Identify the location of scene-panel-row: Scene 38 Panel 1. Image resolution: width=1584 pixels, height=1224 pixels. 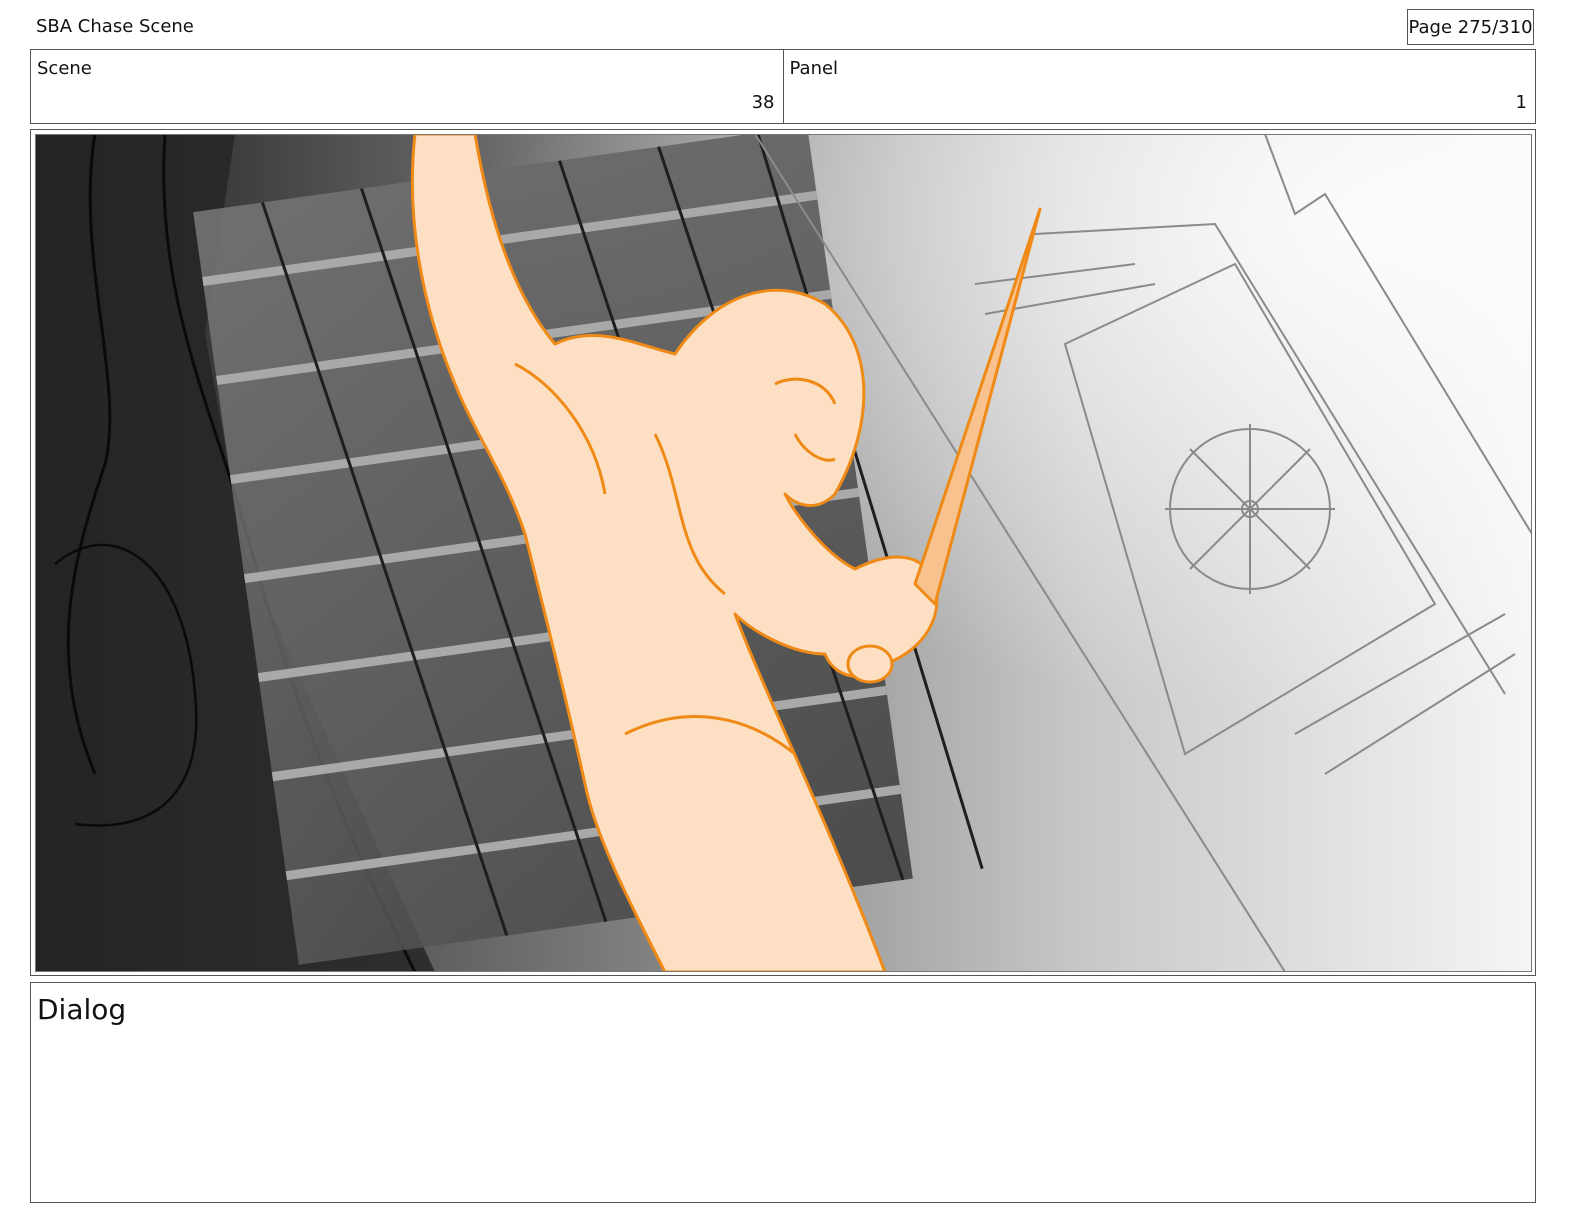
(783, 86).